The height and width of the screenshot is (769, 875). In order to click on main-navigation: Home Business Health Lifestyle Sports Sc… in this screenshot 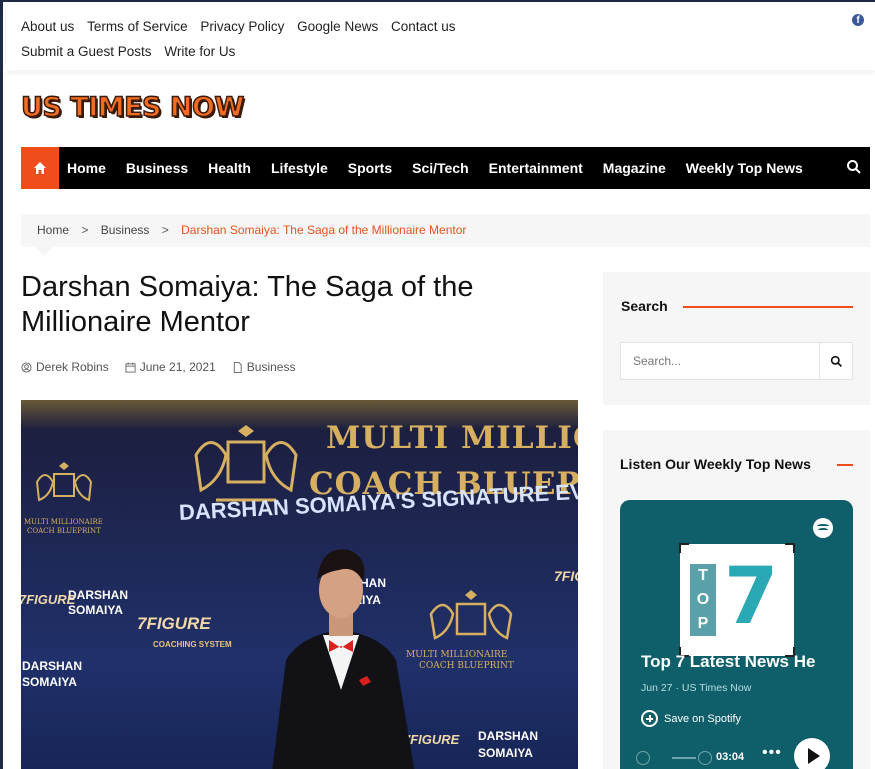, I will do `click(445, 168)`.